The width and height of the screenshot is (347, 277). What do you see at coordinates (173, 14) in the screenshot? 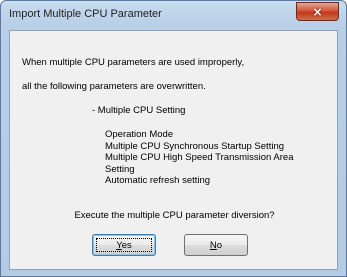
I see `title-bar: Import Multiple CPU Parameter ×` at bounding box center [173, 14].